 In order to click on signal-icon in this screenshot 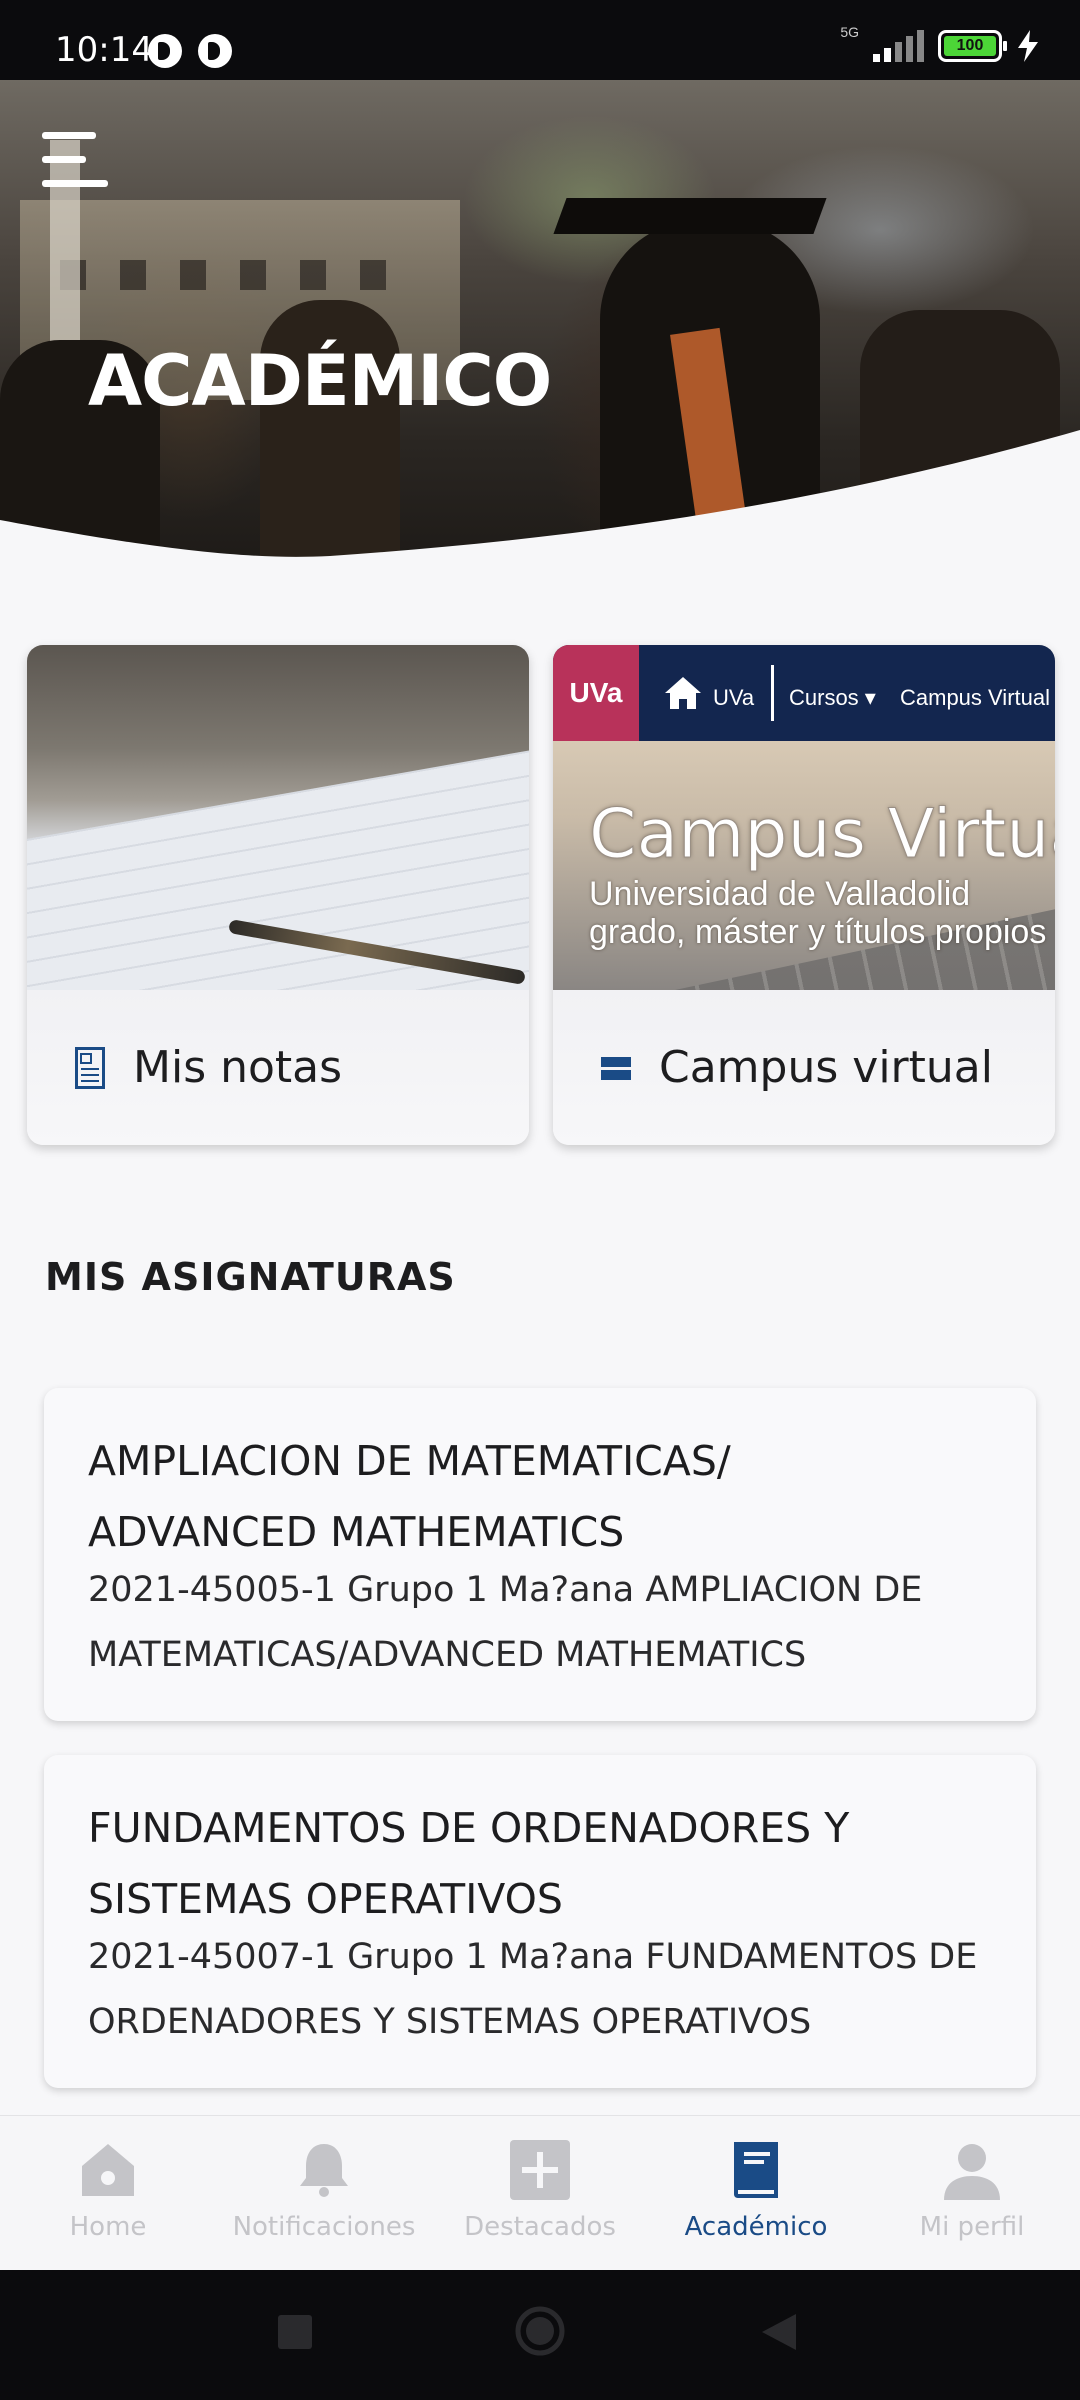, I will do `click(898, 46)`.